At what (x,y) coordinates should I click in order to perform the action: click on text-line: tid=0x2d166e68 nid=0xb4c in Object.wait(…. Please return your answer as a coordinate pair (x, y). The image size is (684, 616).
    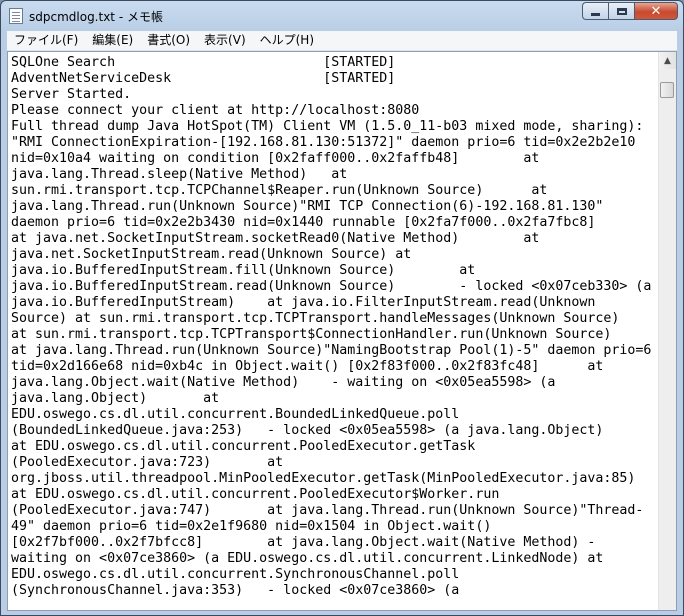
    Looking at the image, I should click on (307, 366).